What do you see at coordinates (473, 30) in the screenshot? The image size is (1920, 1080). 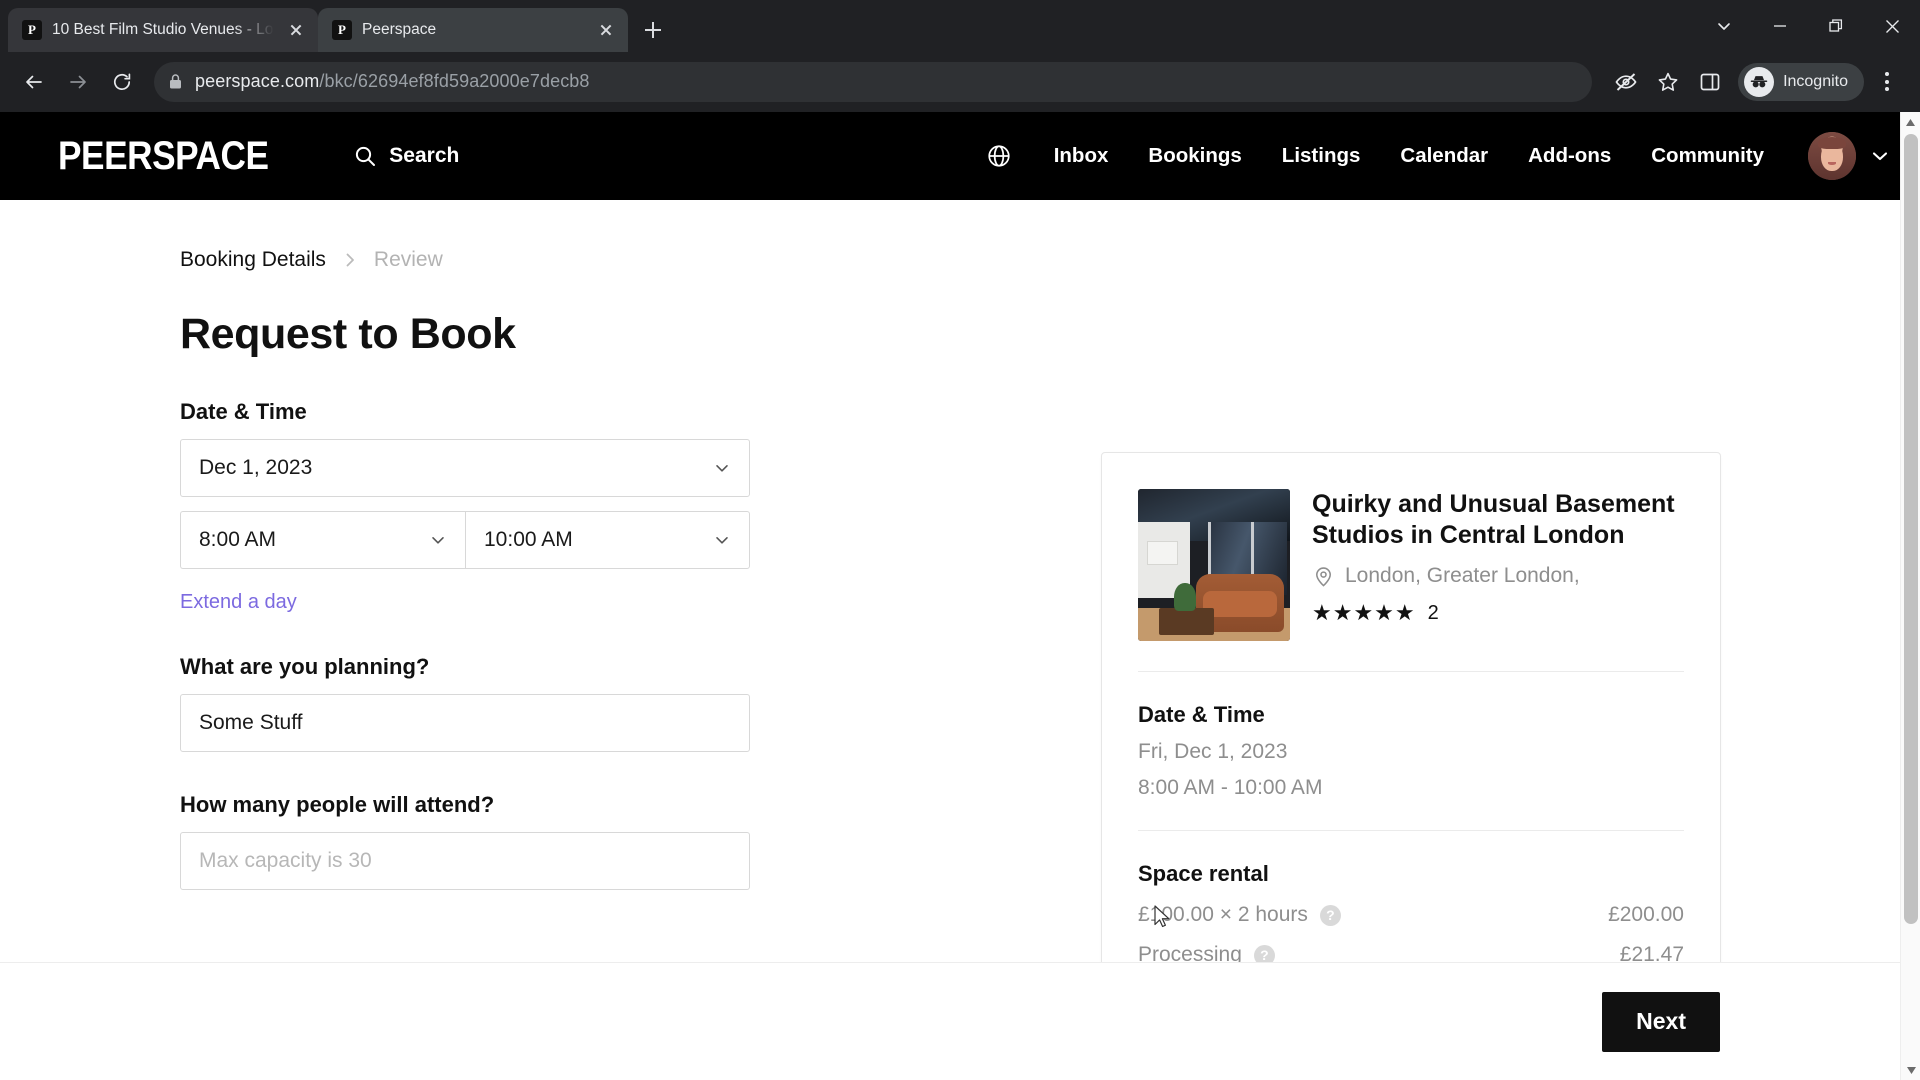 I see `browser-tab-2: P Peerspace` at bounding box center [473, 30].